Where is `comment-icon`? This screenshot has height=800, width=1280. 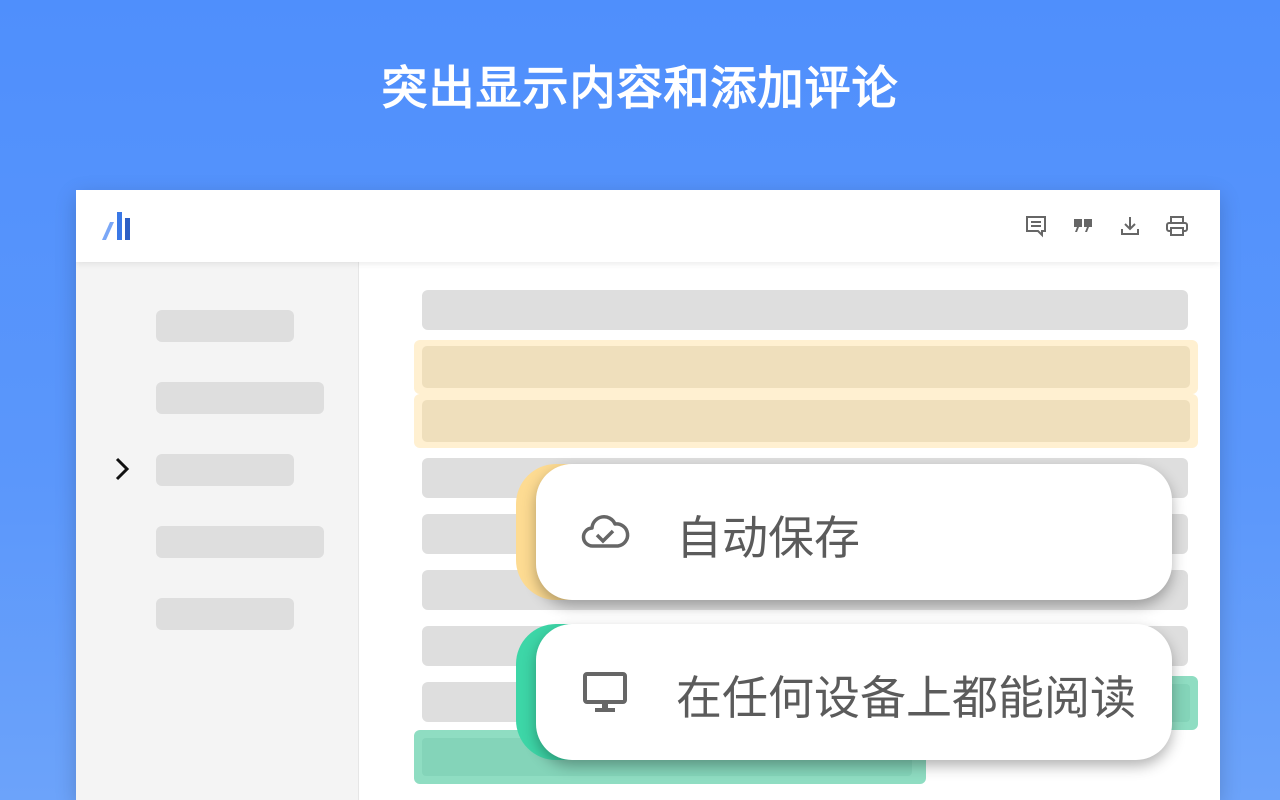 comment-icon is located at coordinates (1036, 226).